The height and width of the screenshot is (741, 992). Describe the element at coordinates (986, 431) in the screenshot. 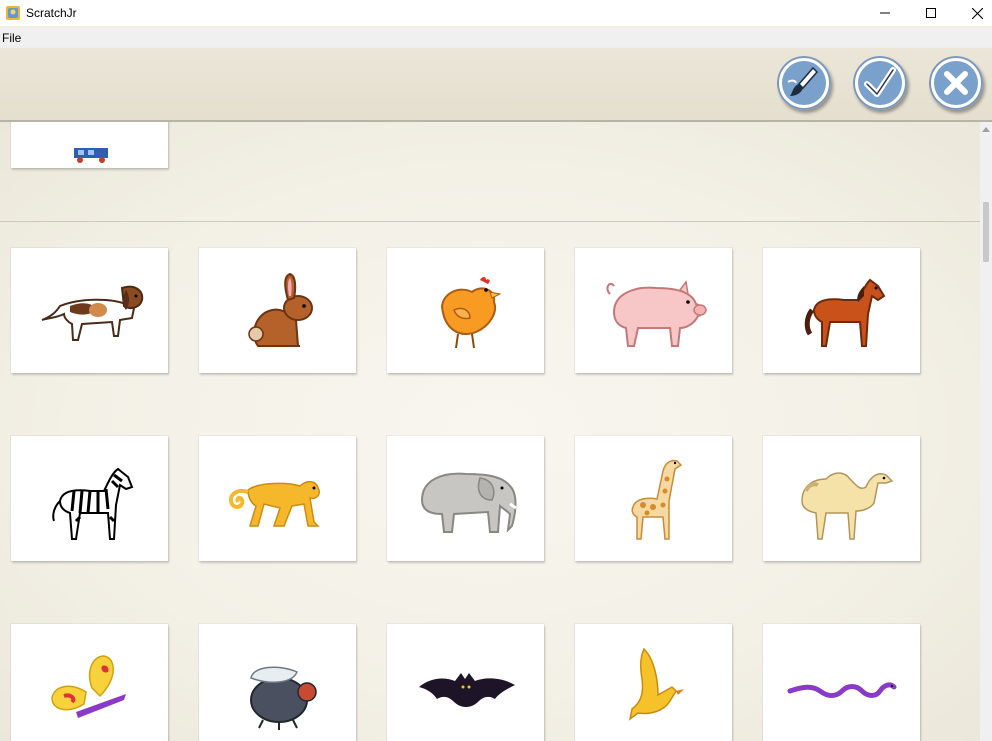

I see `vertical-scrollbar` at that location.